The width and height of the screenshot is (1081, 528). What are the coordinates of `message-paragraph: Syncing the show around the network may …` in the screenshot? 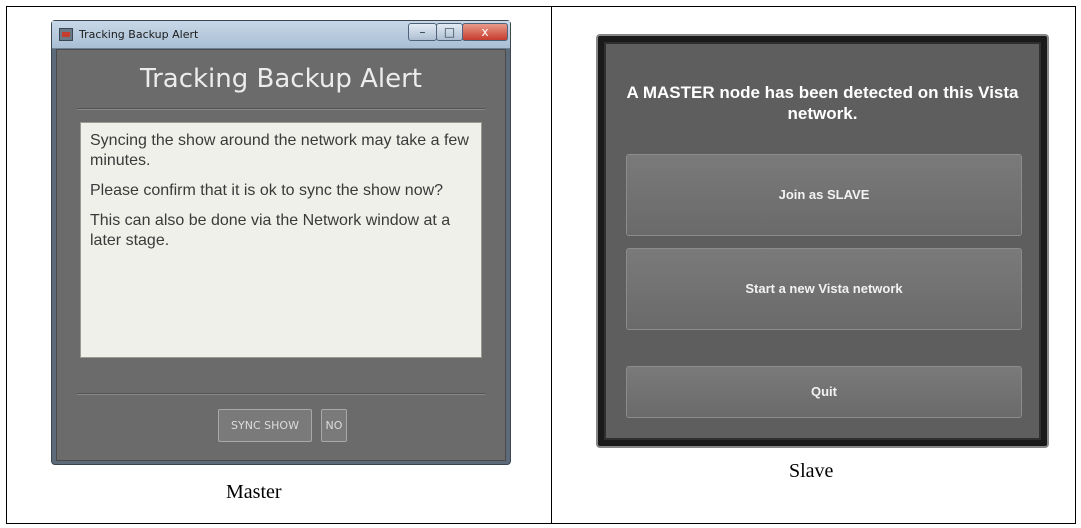 It's located at (279, 150).